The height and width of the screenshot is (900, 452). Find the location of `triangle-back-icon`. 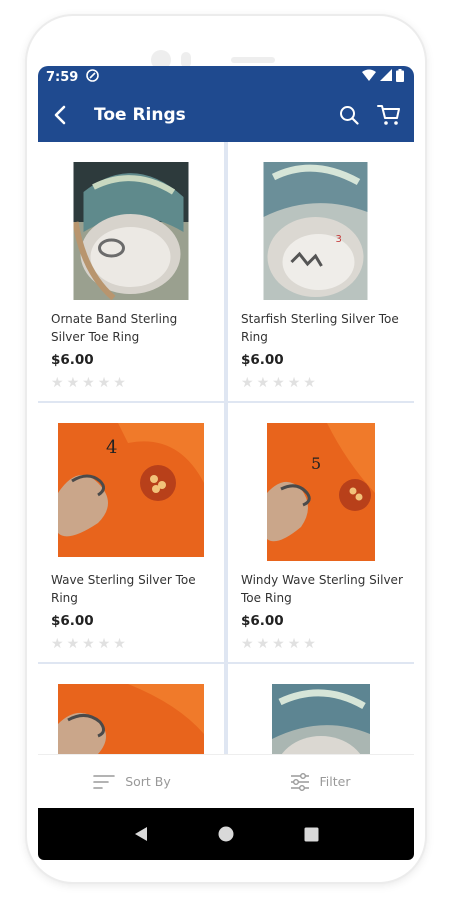

triangle-back-icon is located at coordinates (140, 834).